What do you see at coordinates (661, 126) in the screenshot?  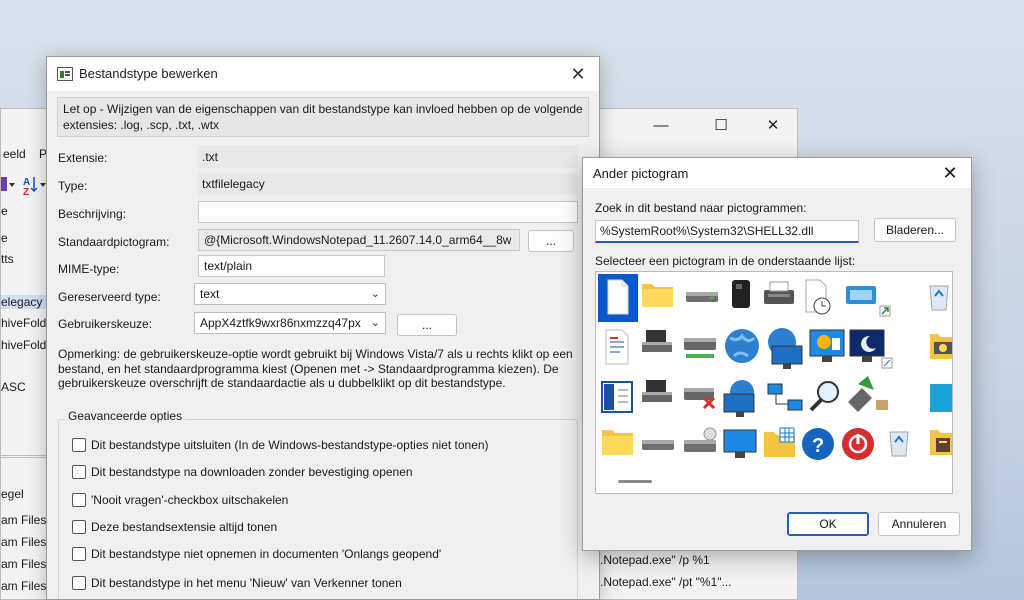 I see `minimize-icon: —` at bounding box center [661, 126].